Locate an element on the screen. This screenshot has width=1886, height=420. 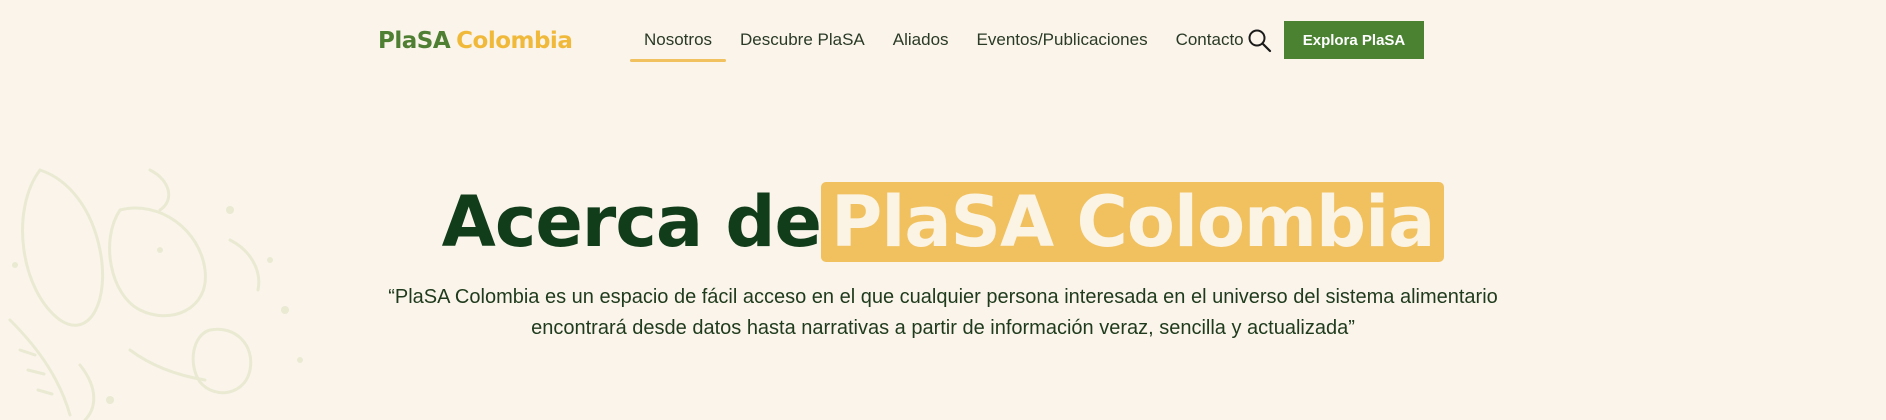
explora-plasa-button: Explora PlaSA is located at coordinates (1354, 40).